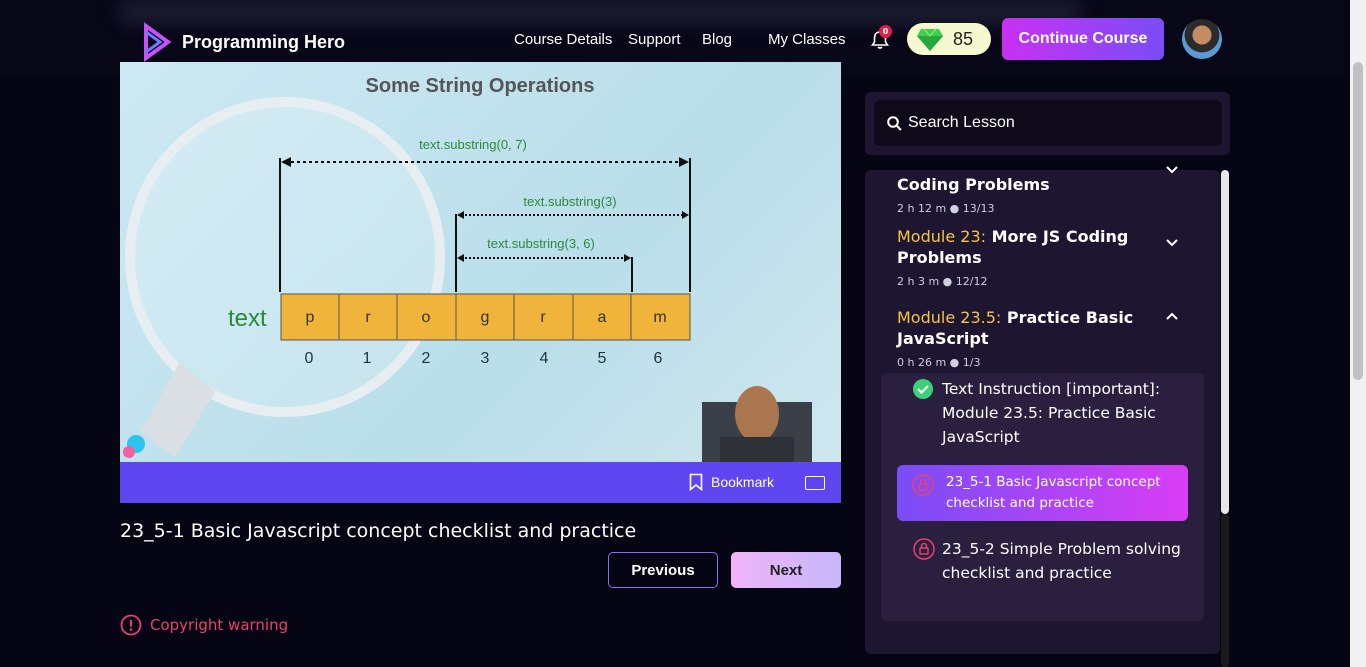 The width and height of the screenshot is (1366, 667). I want to click on logo: Programming Hero, so click(242, 42).